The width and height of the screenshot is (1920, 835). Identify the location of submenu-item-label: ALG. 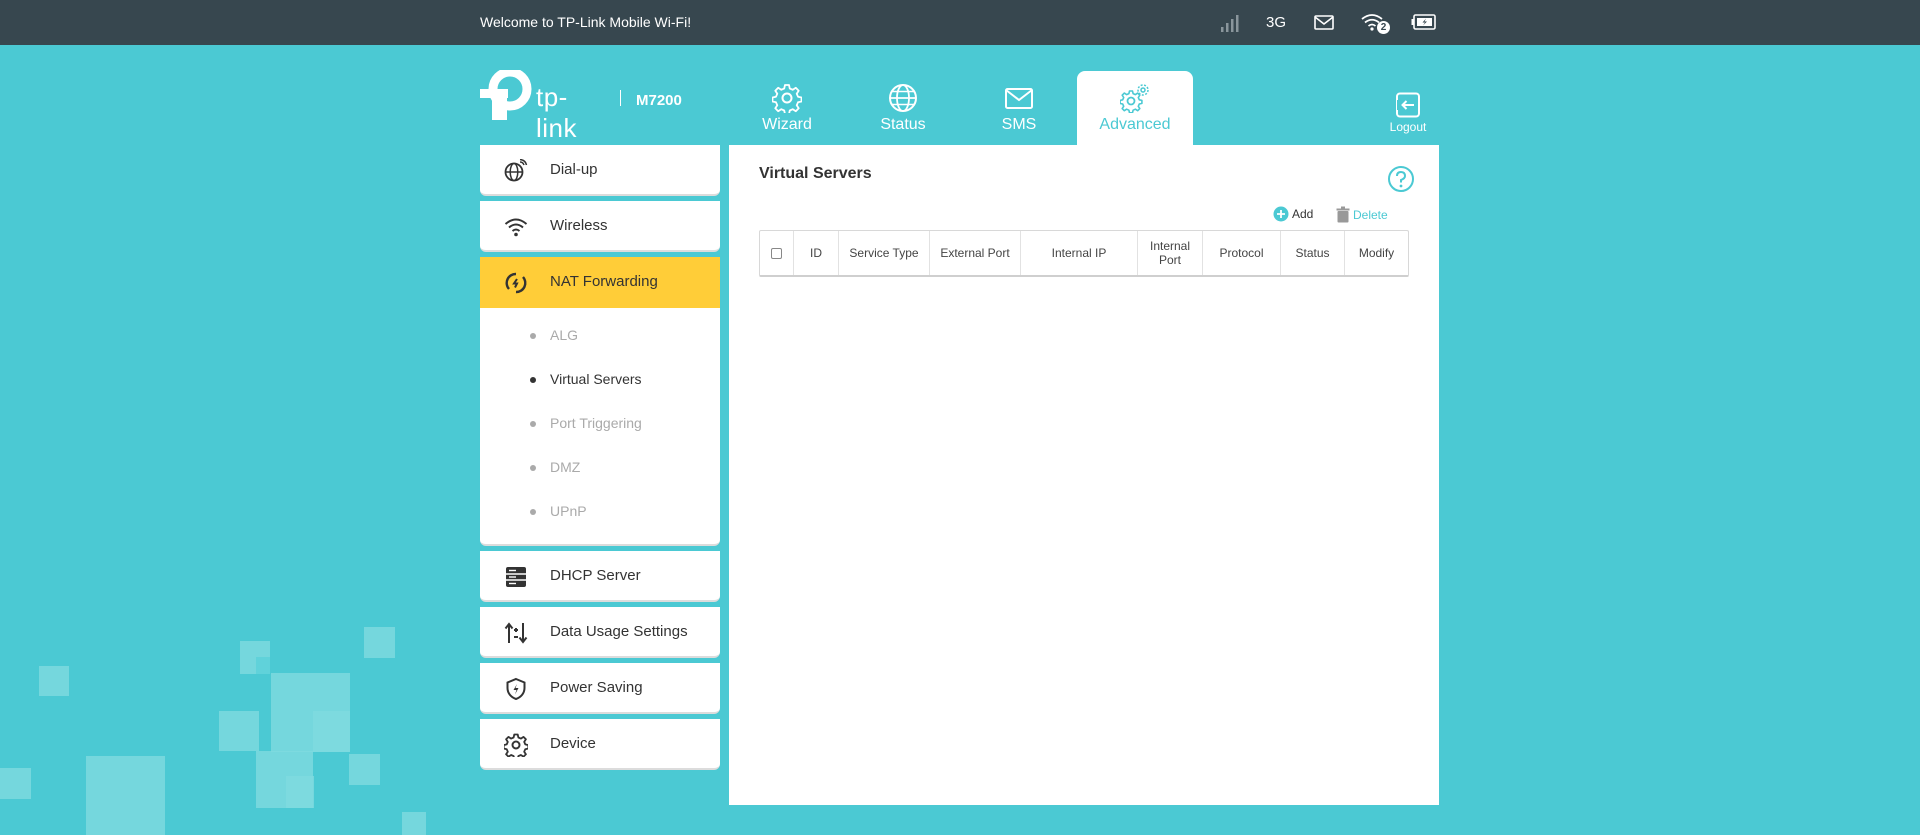
(564, 335).